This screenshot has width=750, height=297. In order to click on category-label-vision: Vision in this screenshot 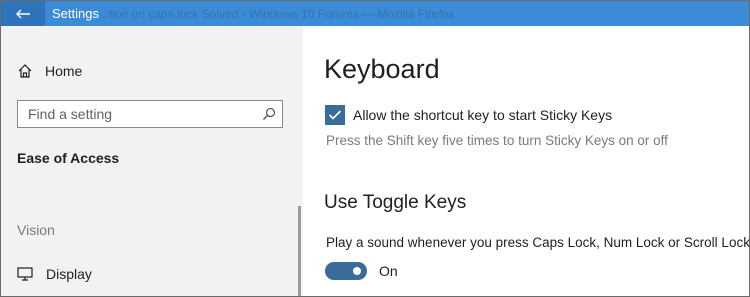, I will do `click(36, 230)`.